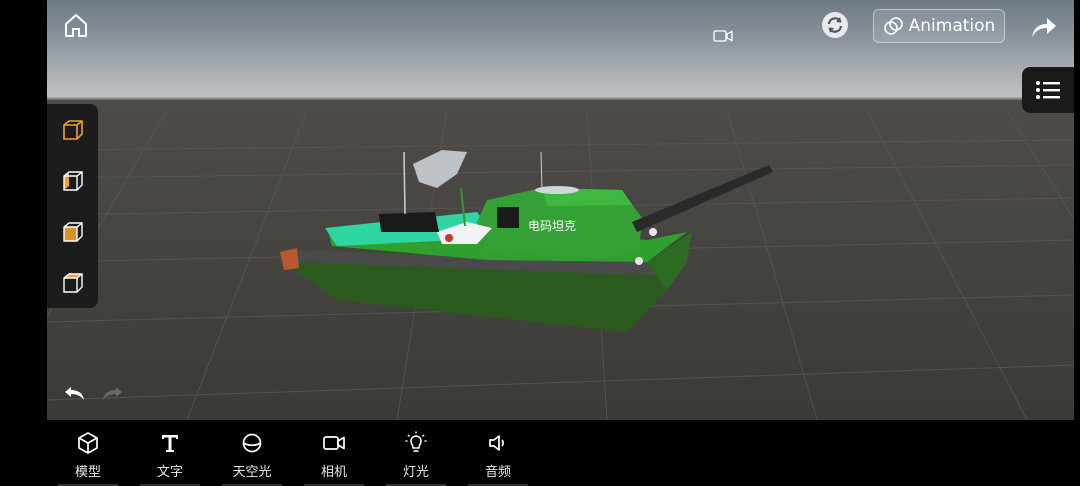  Describe the element at coordinates (252, 458) in the screenshot. I see `bottom-item-skylight: 天空光` at that location.